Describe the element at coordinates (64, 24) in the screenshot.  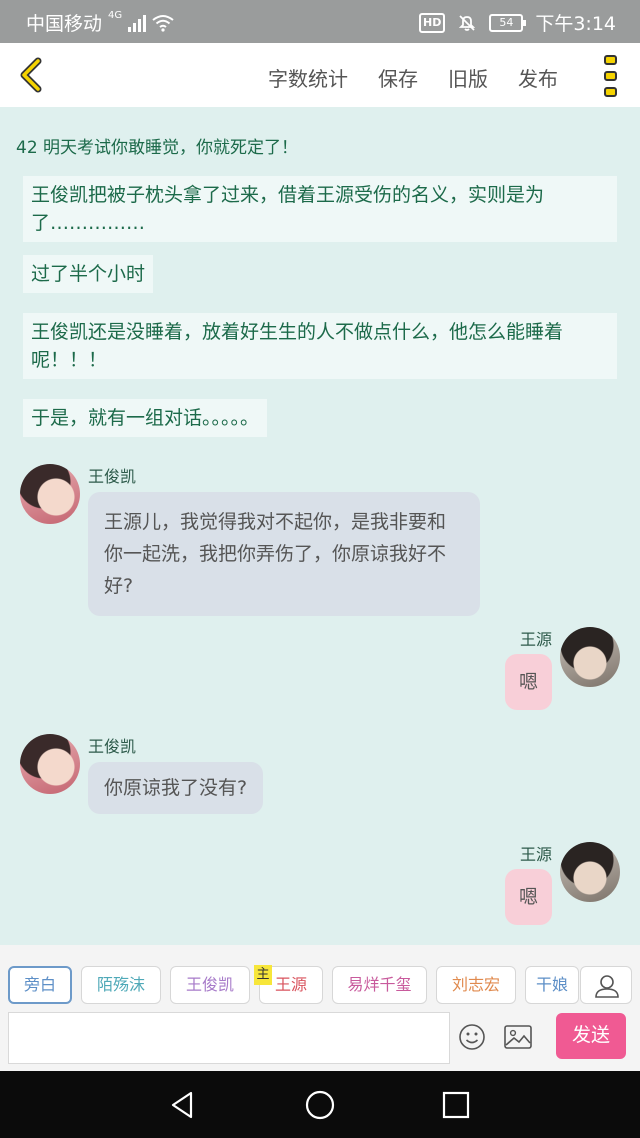
I see `carrier-label: 中国移动` at that location.